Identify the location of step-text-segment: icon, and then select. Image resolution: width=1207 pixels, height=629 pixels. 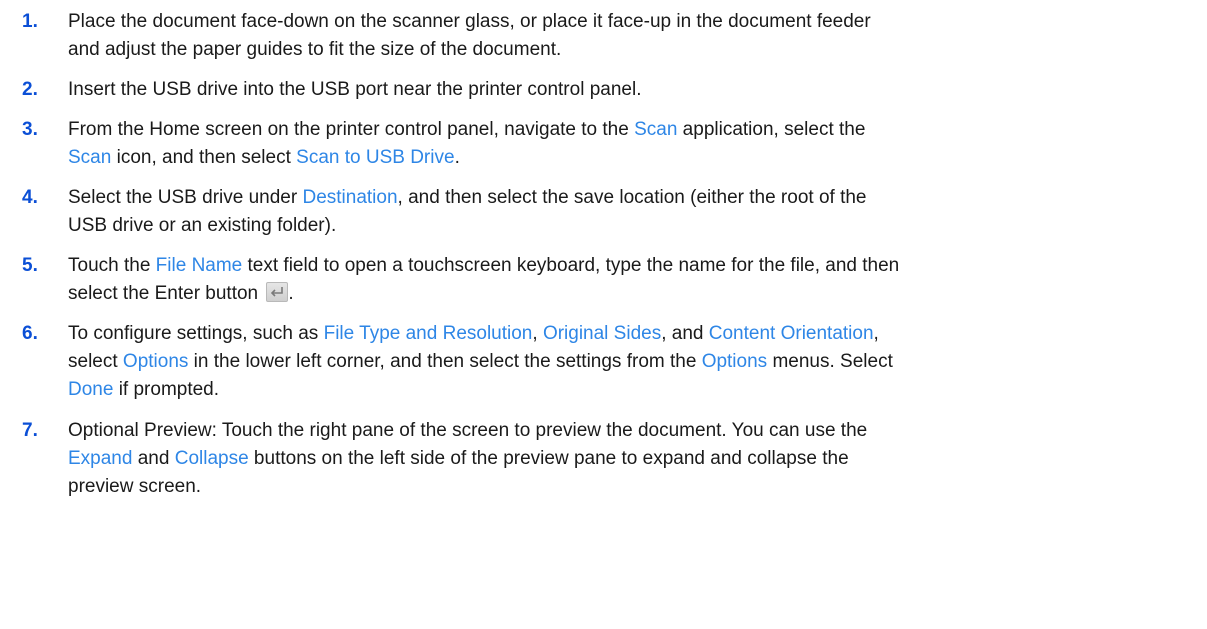
(204, 157).